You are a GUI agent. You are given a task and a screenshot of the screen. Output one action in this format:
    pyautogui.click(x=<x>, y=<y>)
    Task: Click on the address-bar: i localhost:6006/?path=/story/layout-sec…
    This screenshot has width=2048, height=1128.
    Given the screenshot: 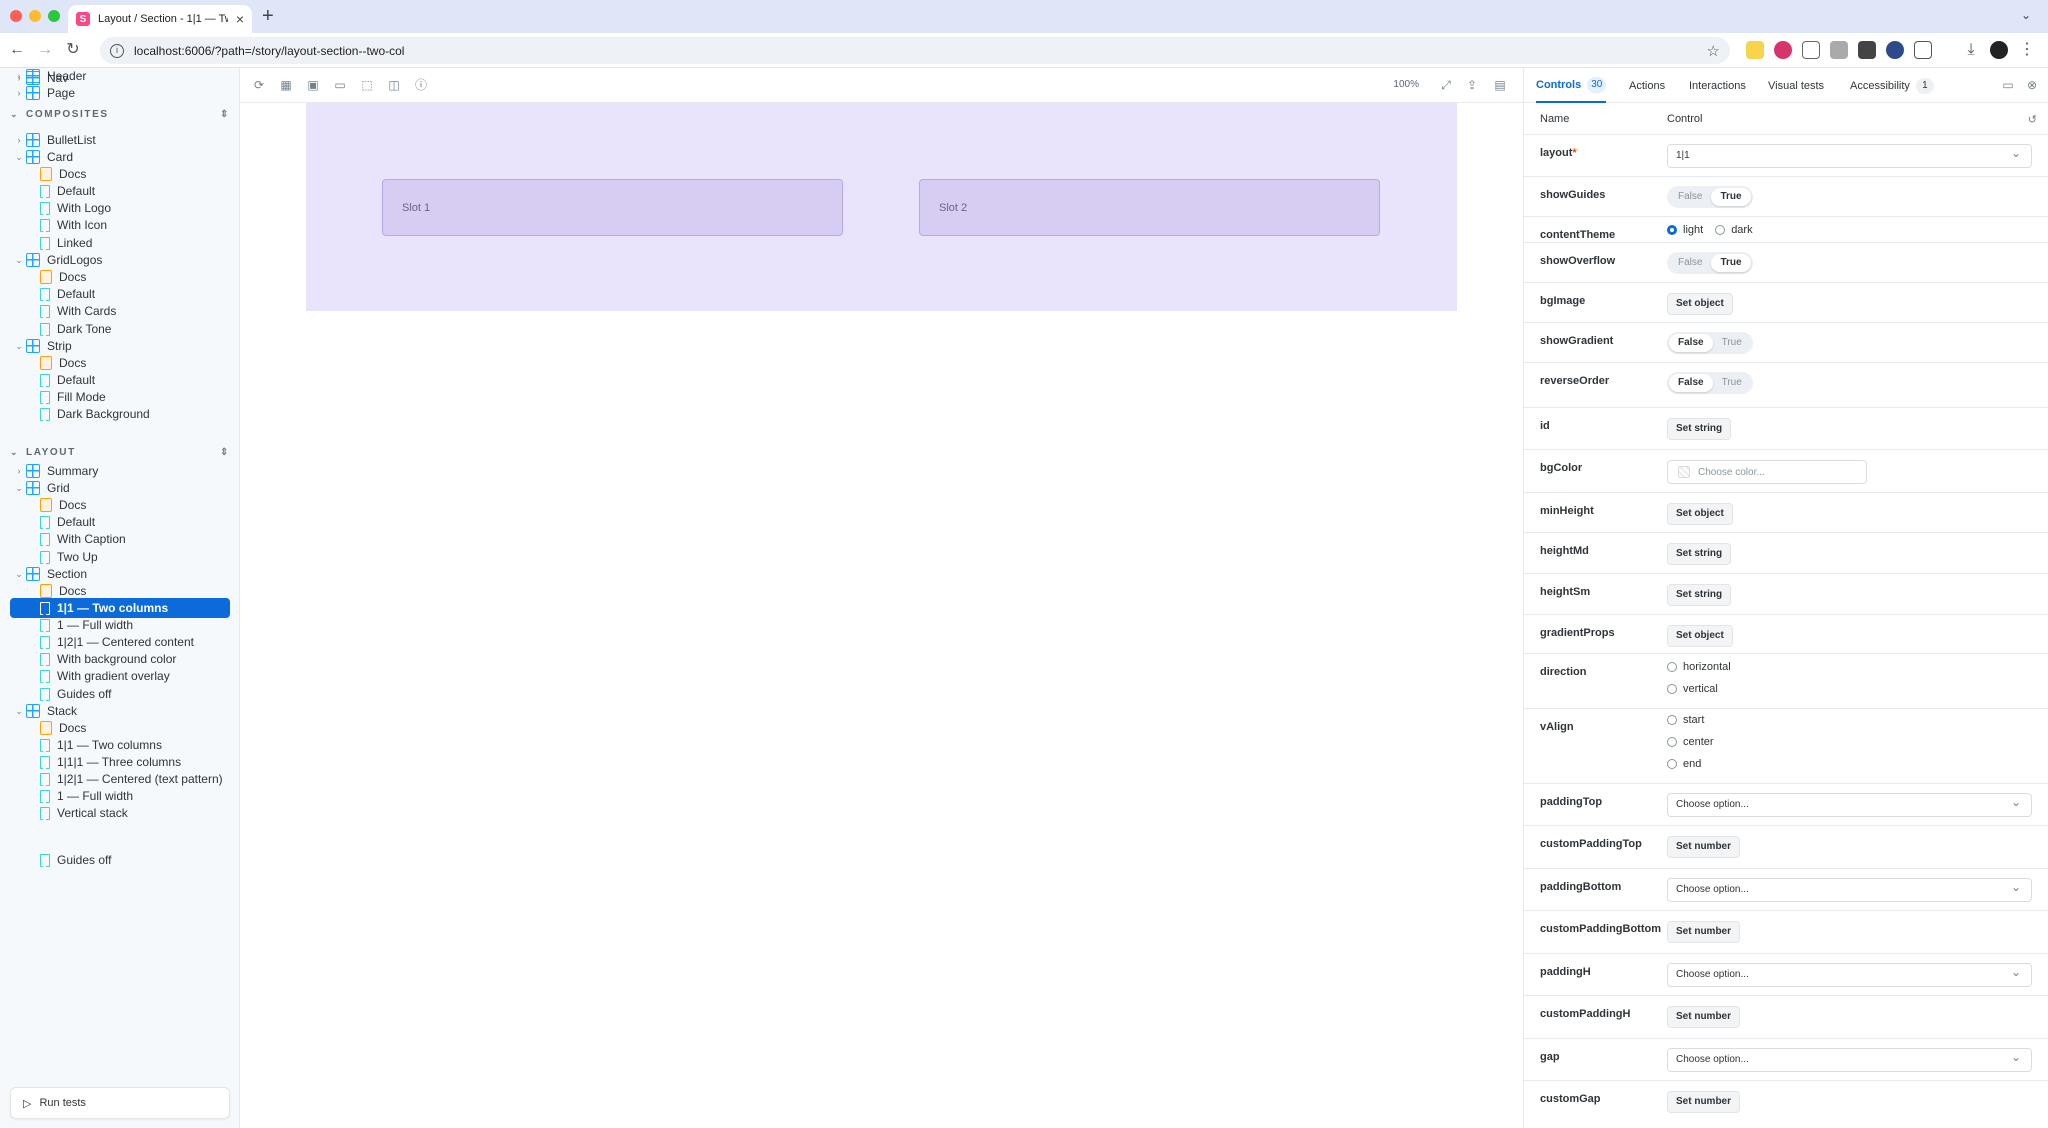 What is the action you would take?
    pyautogui.click(x=915, y=50)
    